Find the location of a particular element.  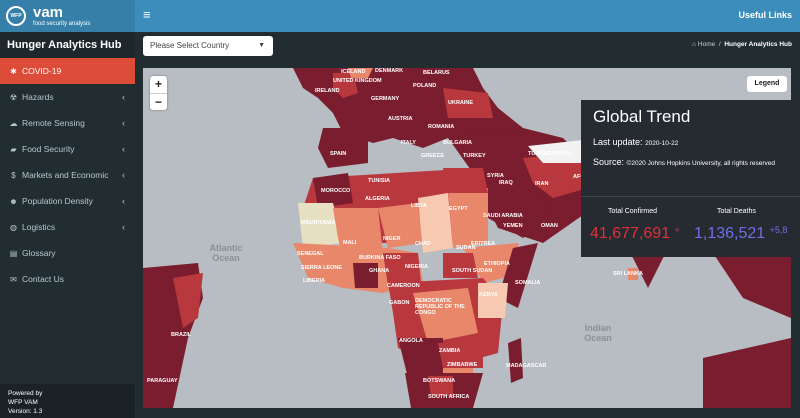

country-label: GHANA is located at coordinates (379, 271).